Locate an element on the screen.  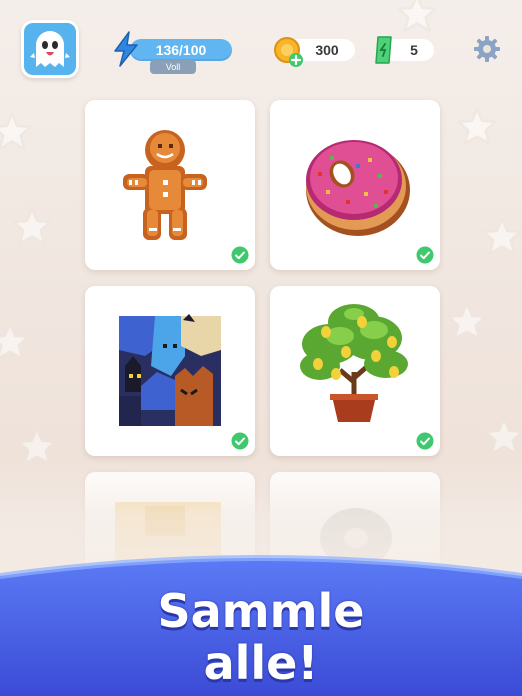
lemon-tree-picture is located at coordinates (354, 363).